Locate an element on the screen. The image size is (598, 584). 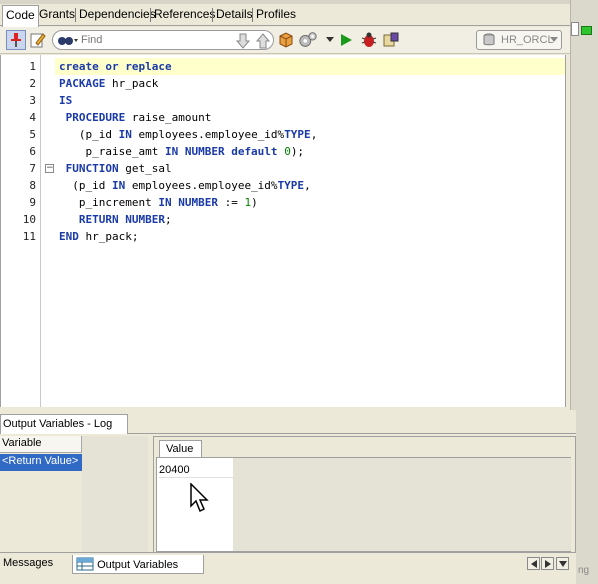
code-token: ) is located at coordinates (254, 202).